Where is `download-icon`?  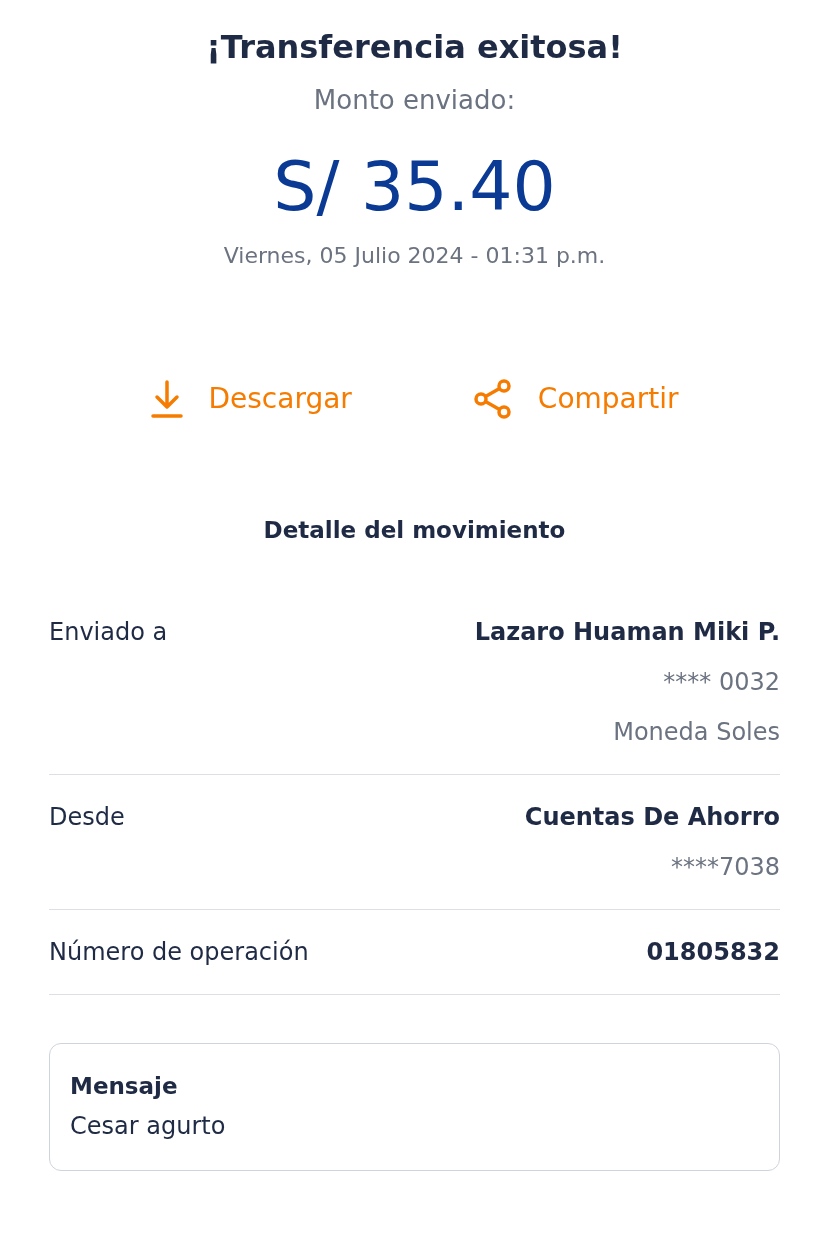
download-icon is located at coordinates (167, 399).